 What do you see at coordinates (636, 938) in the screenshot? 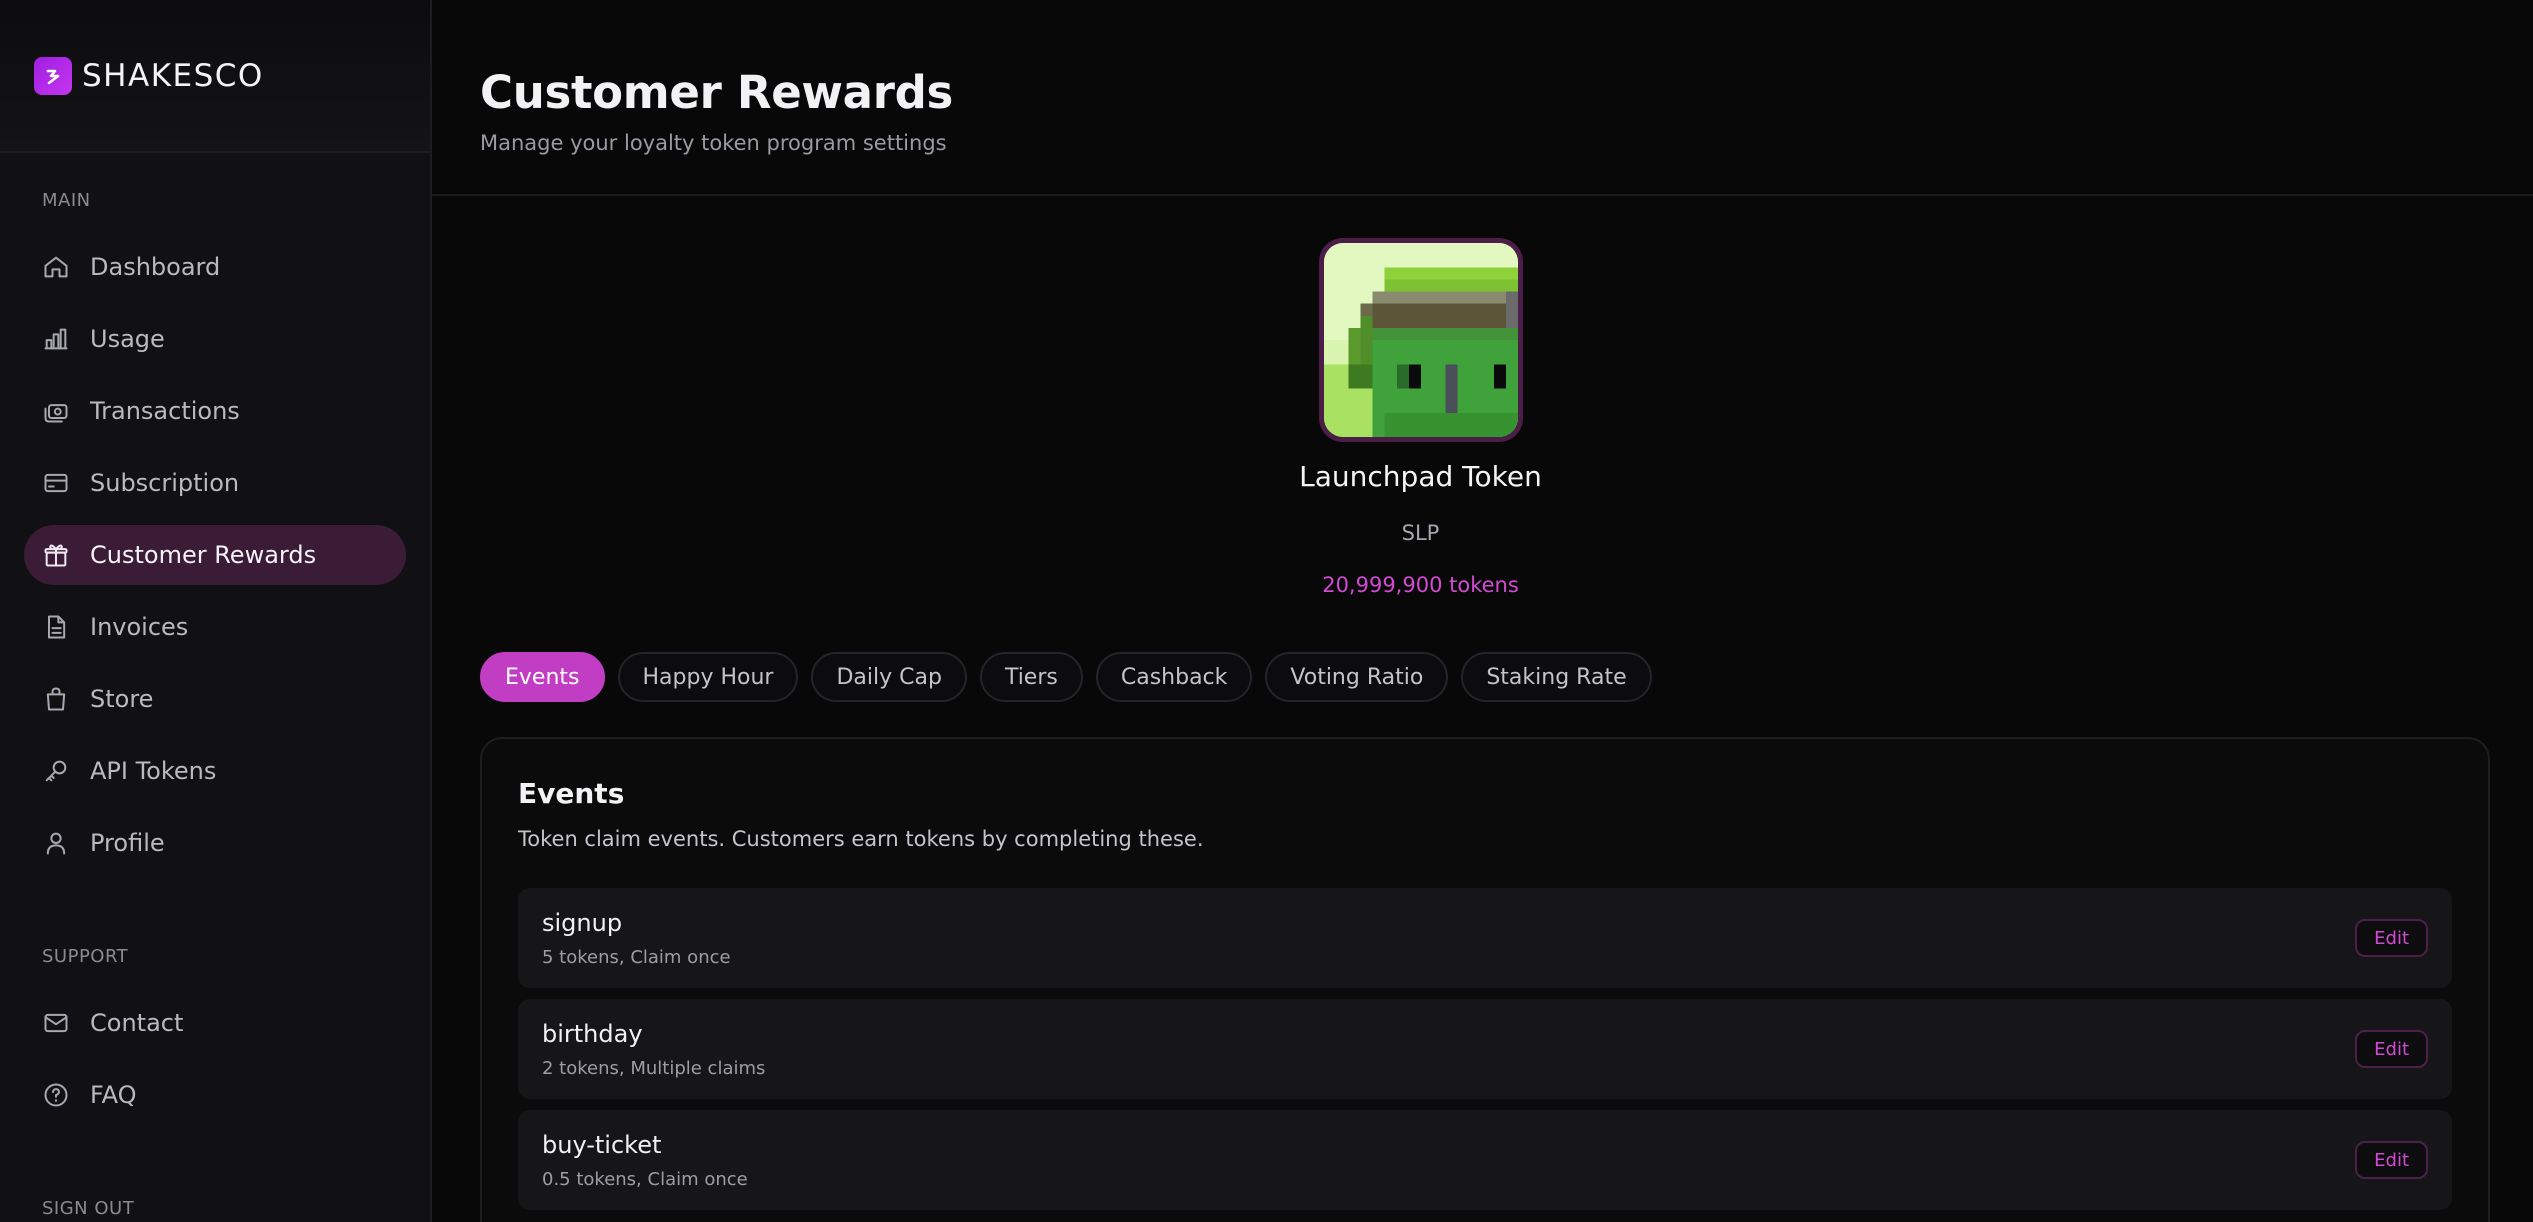
I see `event-info: signup 5 tokens, Claim once` at bounding box center [636, 938].